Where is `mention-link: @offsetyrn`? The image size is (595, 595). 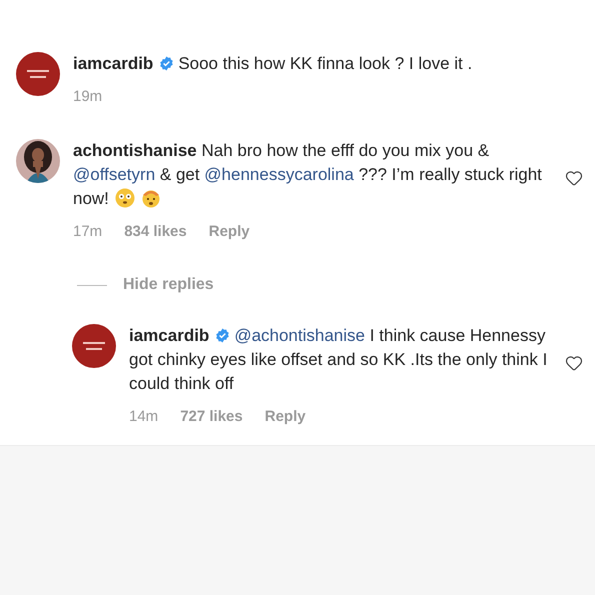
mention-link: @offsetyrn is located at coordinates (114, 174).